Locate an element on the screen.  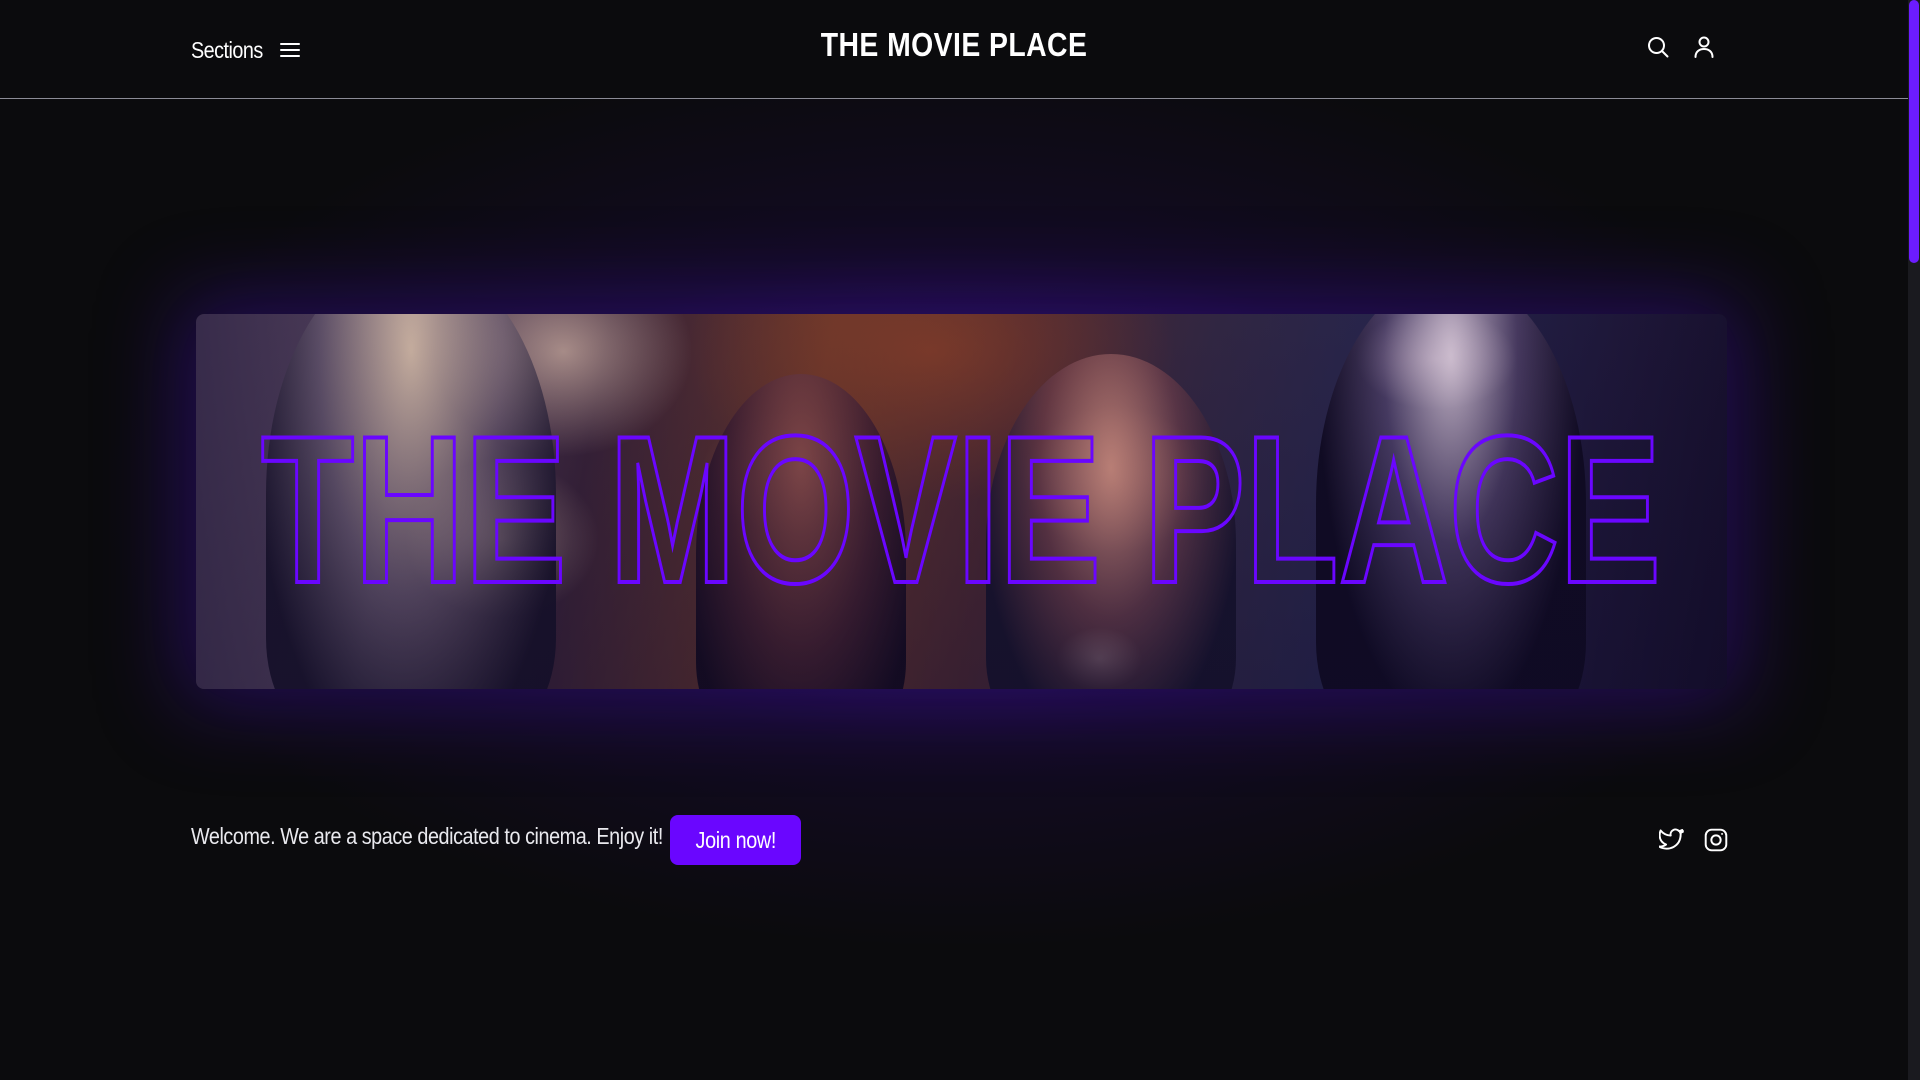
account-button is located at coordinates (1704, 47).